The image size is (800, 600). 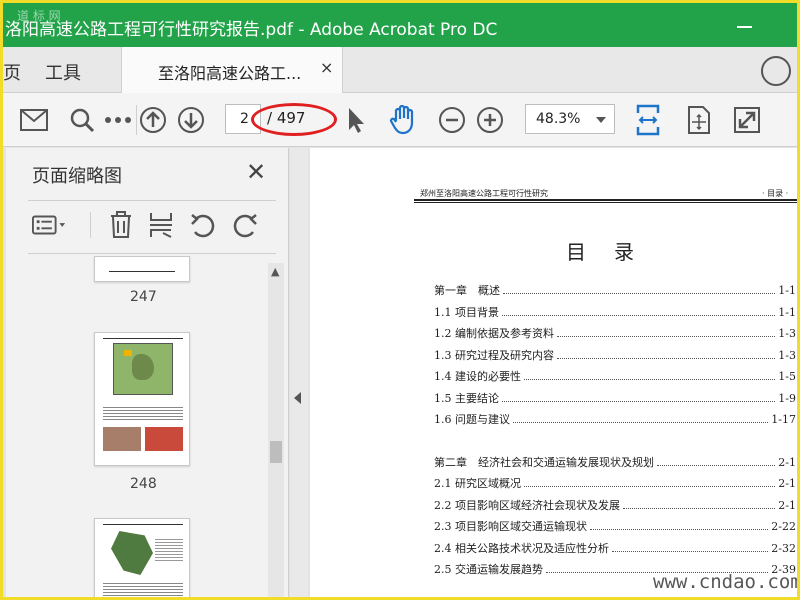 What do you see at coordinates (744, 27) in the screenshot?
I see `minimize-button` at bounding box center [744, 27].